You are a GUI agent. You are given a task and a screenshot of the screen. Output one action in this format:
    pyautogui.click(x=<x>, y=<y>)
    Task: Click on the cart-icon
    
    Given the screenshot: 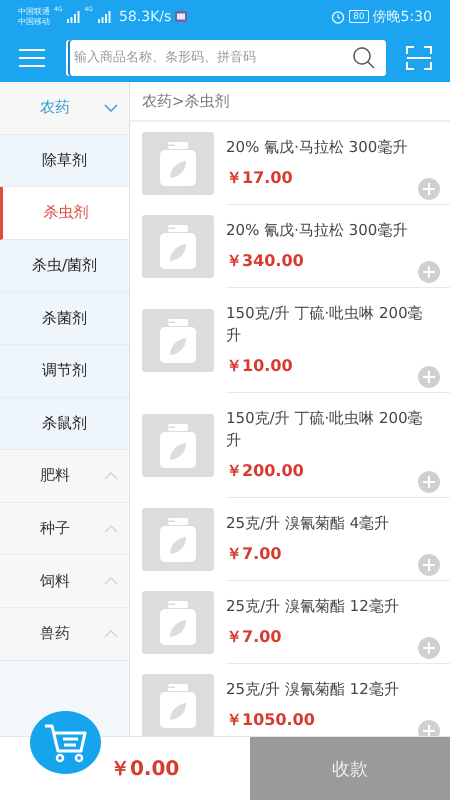 What is the action you would take?
    pyautogui.click(x=65, y=742)
    